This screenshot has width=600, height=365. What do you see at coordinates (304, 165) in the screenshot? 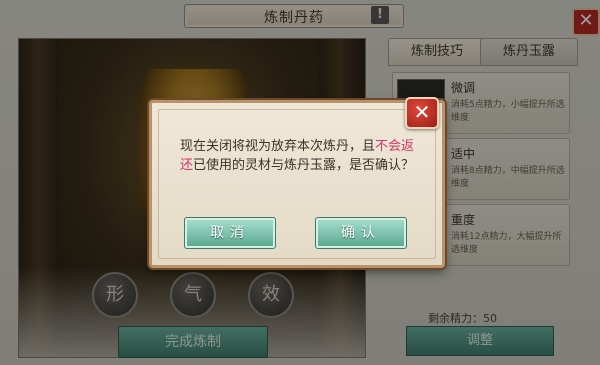
I see `message-text: 已使用的灵材与炼丹玉露，是否确认？` at bounding box center [304, 165].